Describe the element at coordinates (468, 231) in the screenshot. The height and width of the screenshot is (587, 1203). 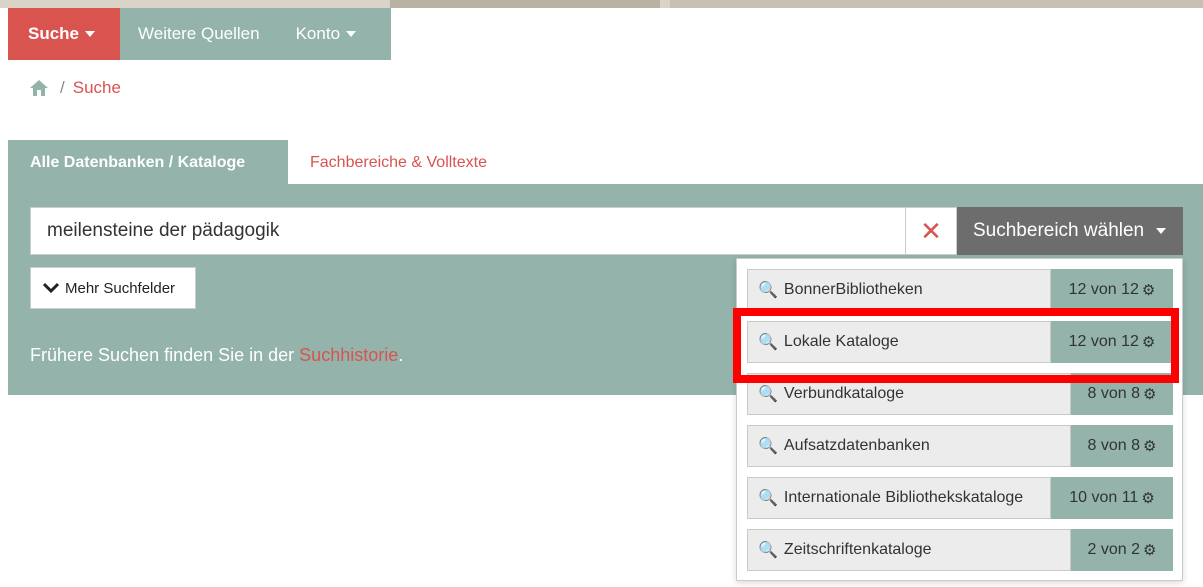
I see `search-input: meilensteine der pädagogik` at that location.